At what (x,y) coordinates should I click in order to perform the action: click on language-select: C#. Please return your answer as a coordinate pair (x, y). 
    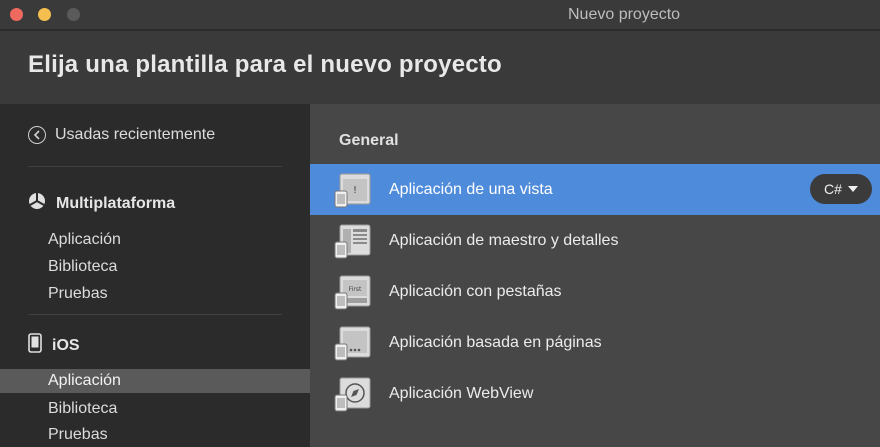
    Looking at the image, I should click on (841, 189).